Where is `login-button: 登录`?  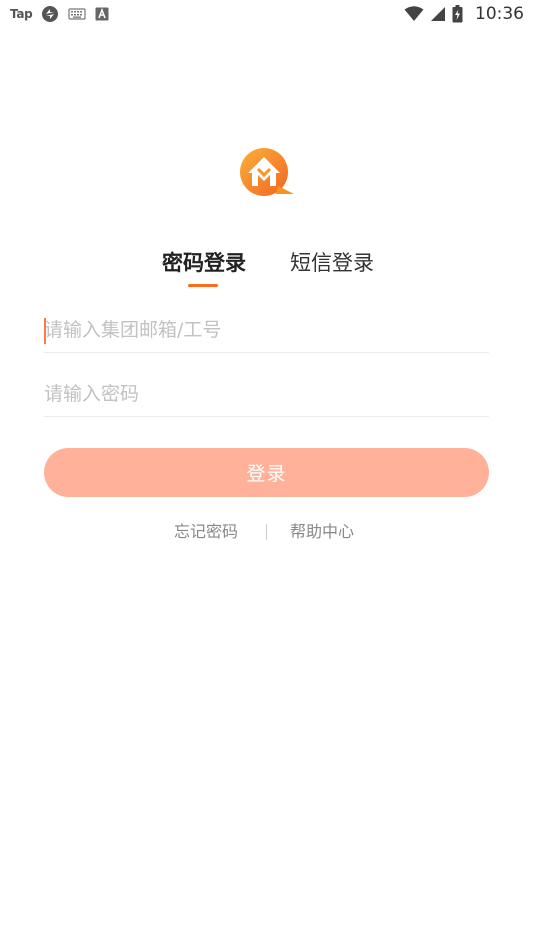
login-button: 登录 is located at coordinates (266, 472).